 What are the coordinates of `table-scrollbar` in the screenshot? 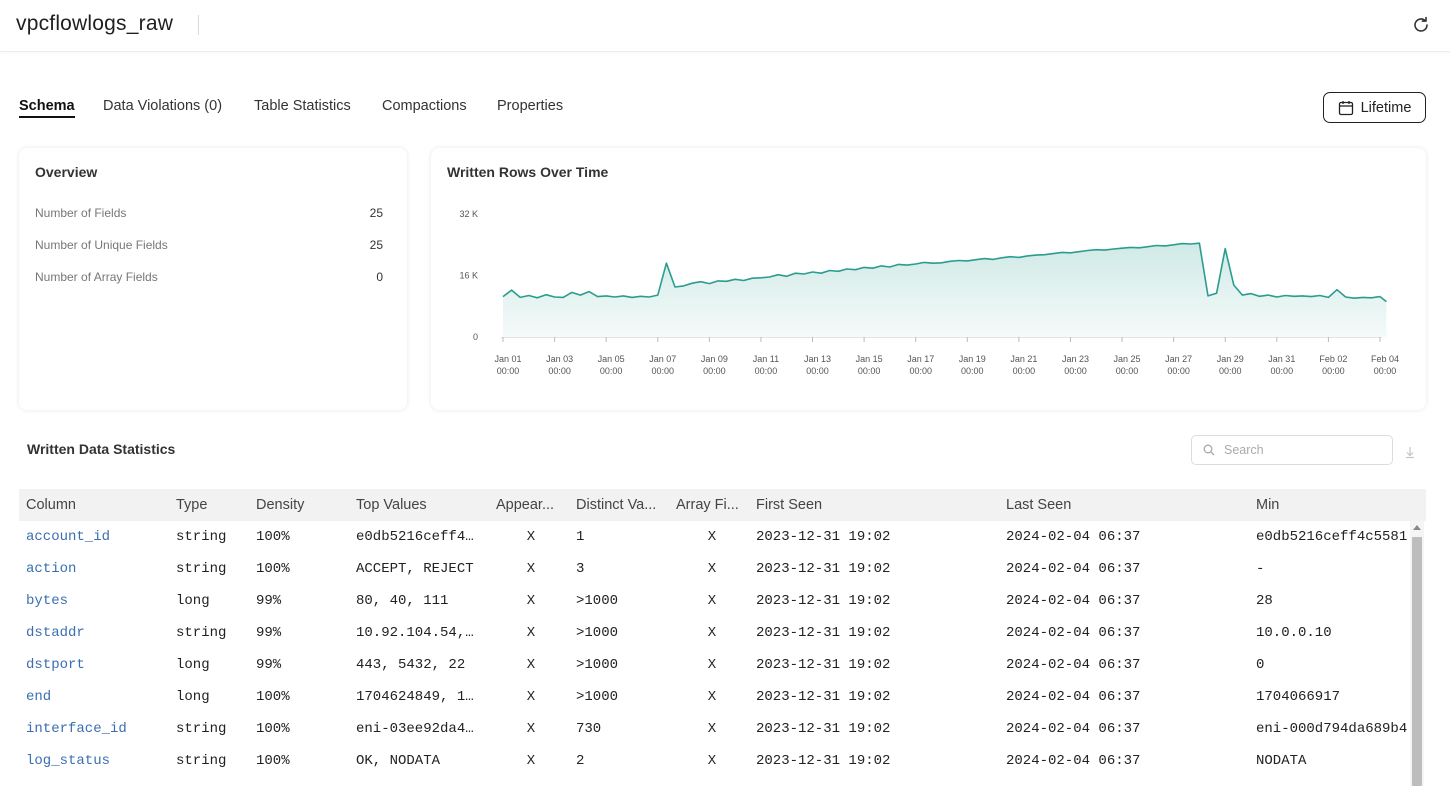 It's located at (1417, 653).